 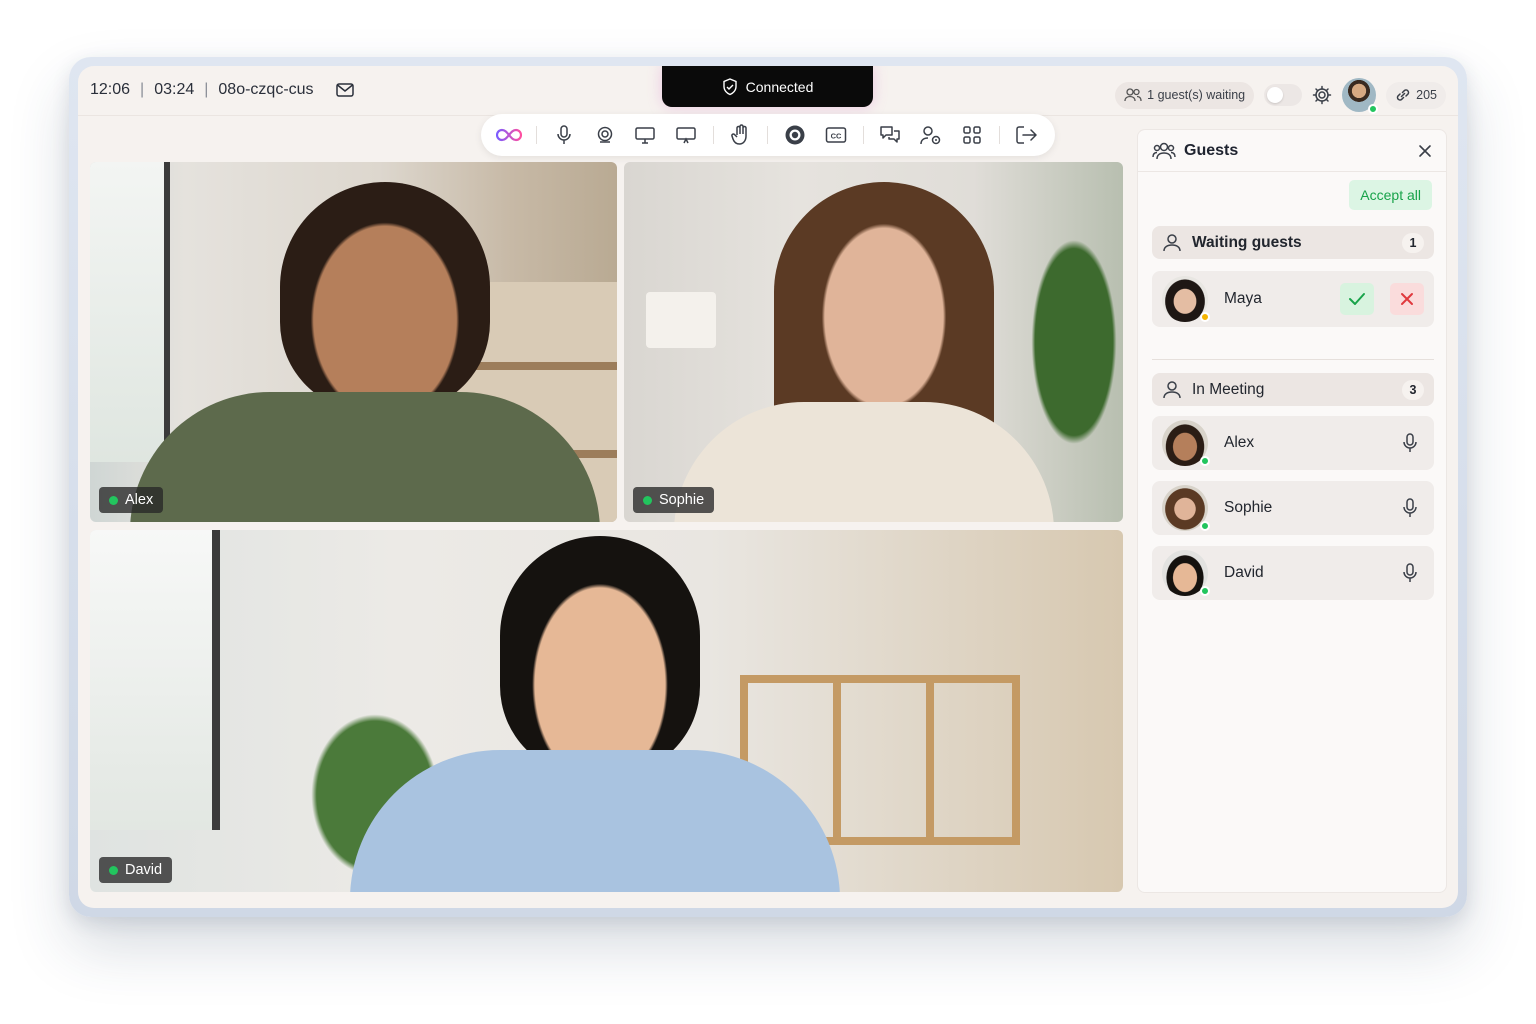 What do you see at coordinates (595, 821) in the screenshot?
I see `person-david-body` at bounding box center [595, 821].